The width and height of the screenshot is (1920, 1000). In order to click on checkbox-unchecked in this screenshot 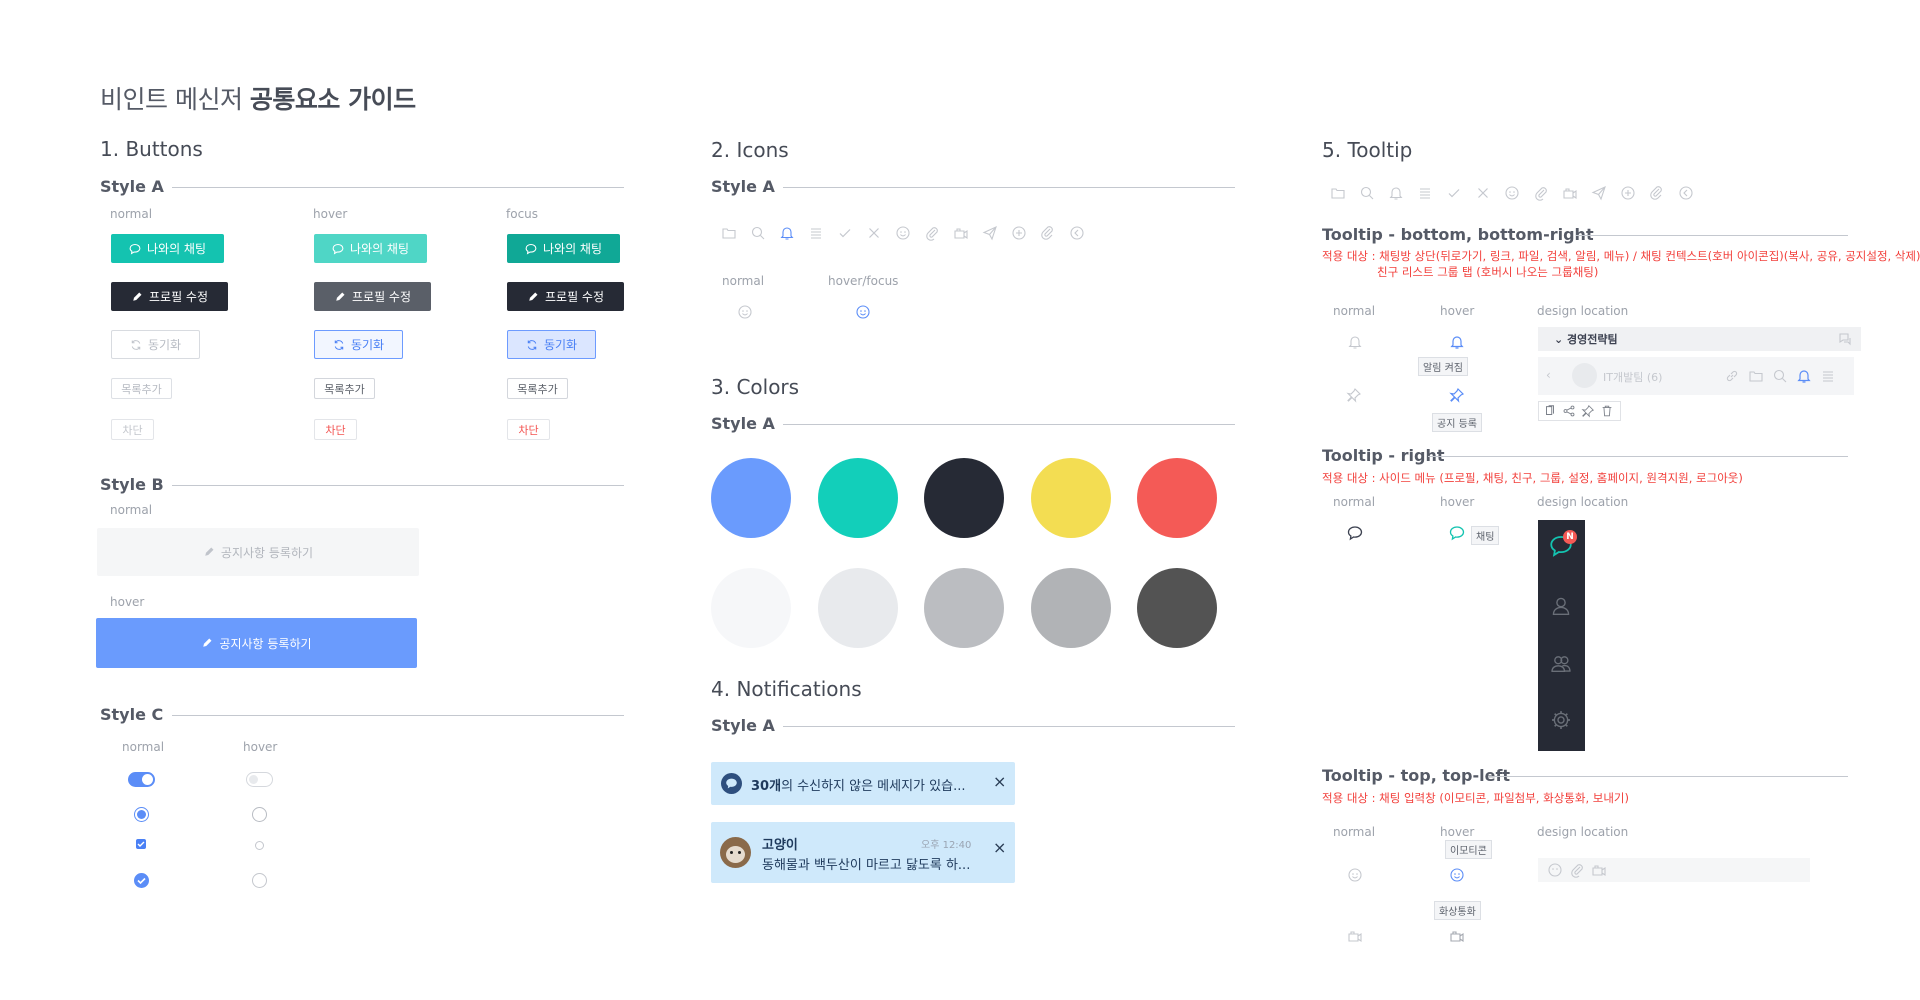, I will do `click(259, 845)`.